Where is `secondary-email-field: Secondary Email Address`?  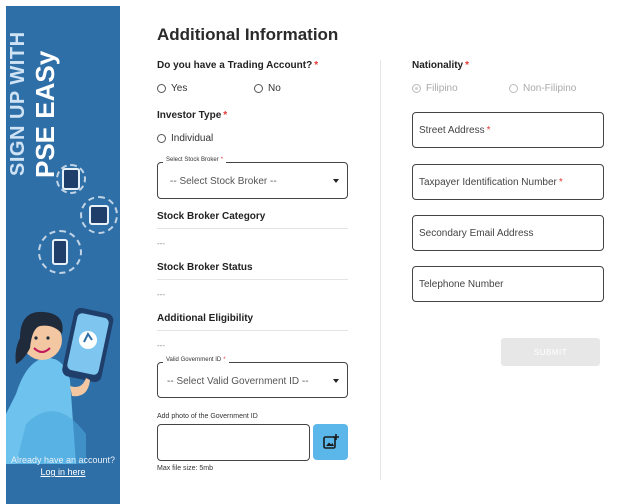 secondary-email-field: Secondary Email Address is located at coordinates (508, 233).